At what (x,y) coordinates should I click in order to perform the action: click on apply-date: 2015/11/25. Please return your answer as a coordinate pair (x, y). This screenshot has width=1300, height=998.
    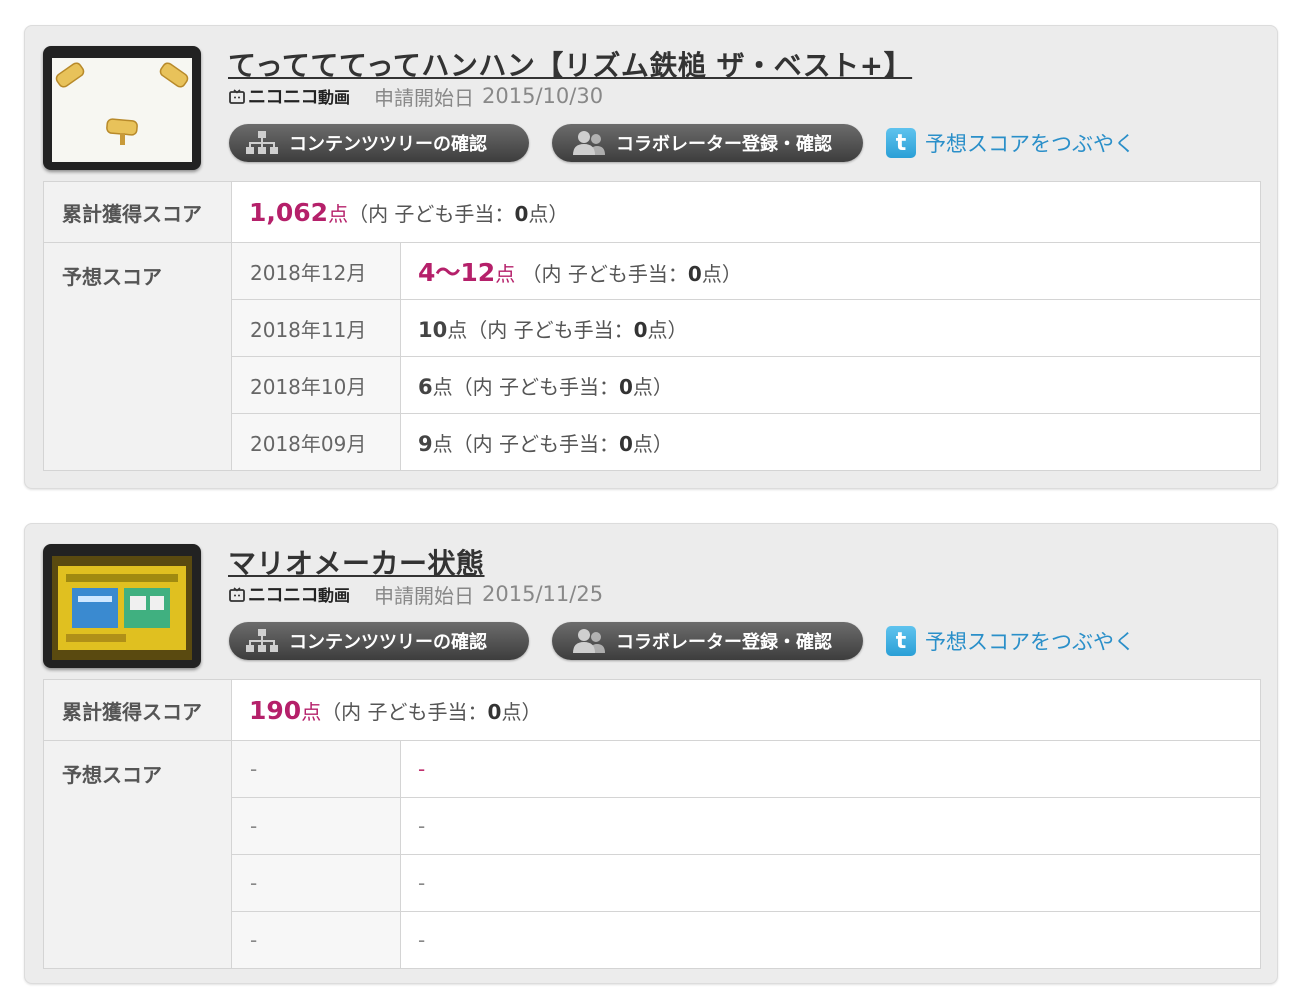
    Looking at the image, I should click on (543, 594).